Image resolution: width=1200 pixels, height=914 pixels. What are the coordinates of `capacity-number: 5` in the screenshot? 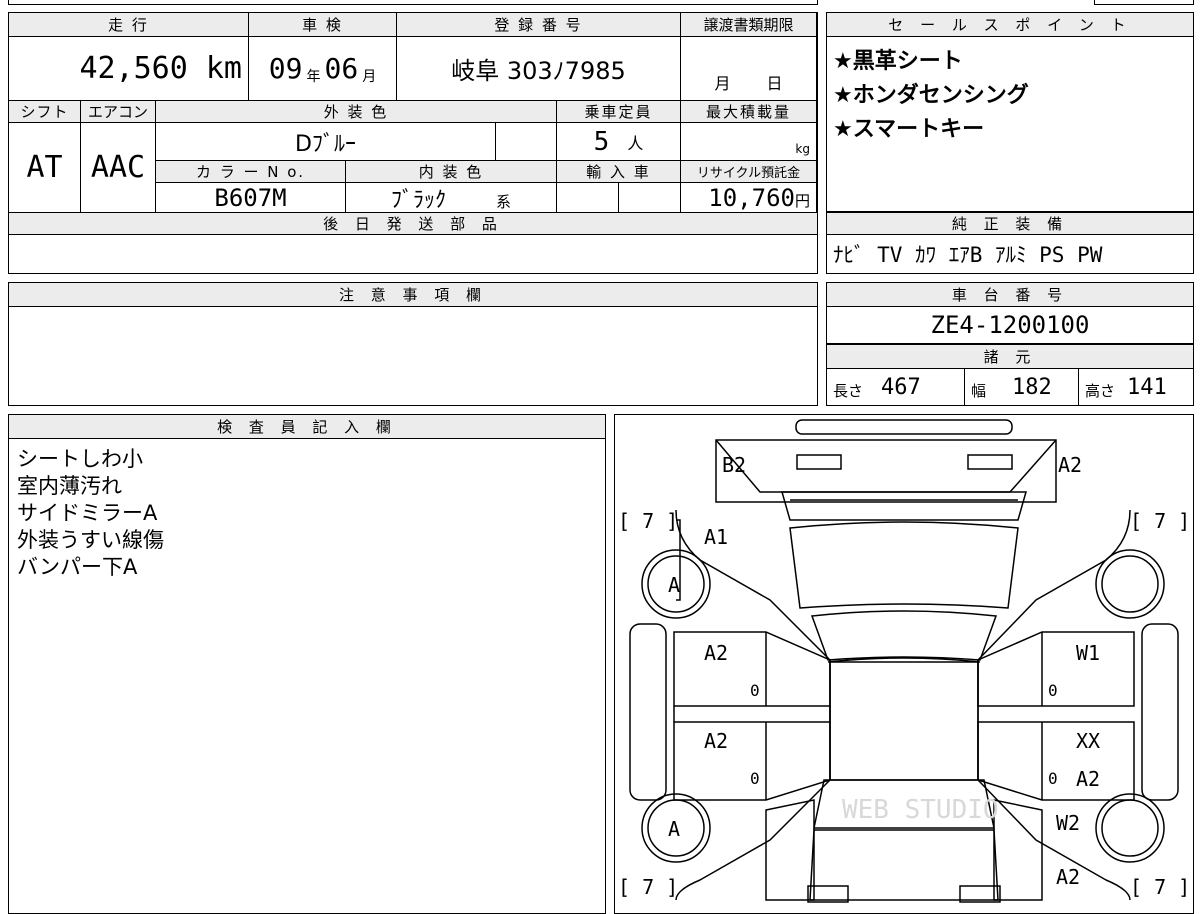 It's located at (601, 141).